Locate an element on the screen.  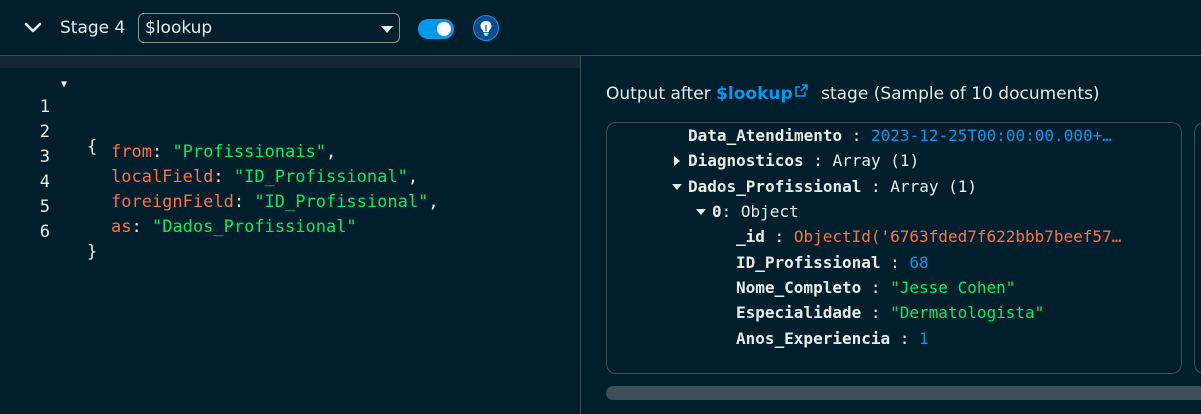
code-line: 1 ▼ { is located at coordinates (290, 117).